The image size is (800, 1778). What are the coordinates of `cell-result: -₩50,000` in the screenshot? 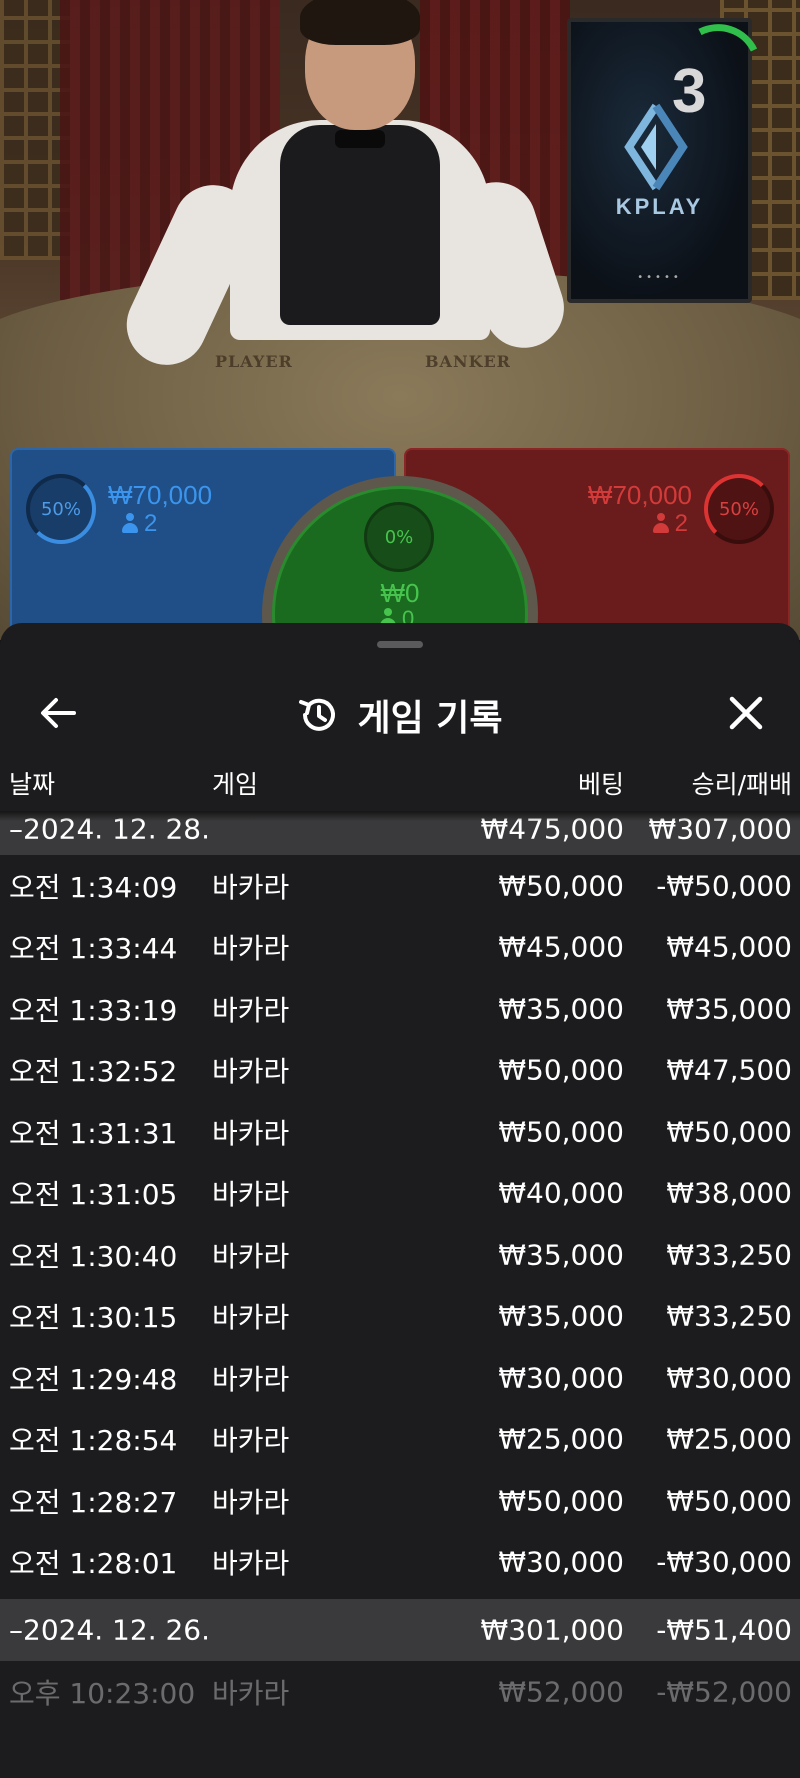 It's located at (724, 886).